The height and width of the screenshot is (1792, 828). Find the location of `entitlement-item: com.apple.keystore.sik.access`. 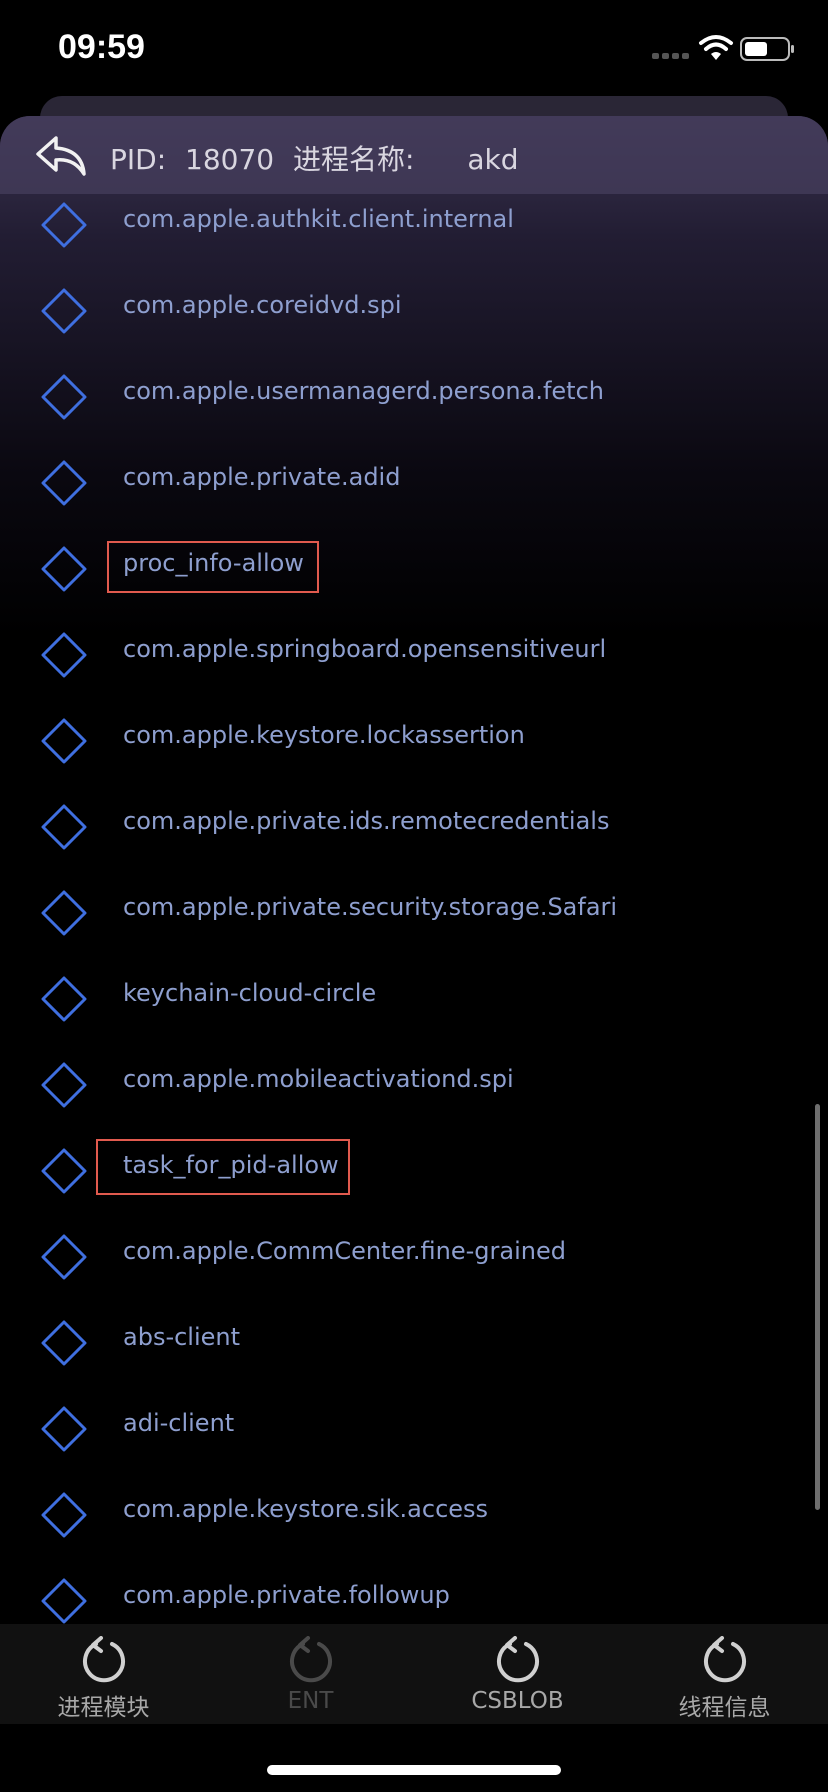

entitlement-item: com.apple.keystore.sik.access is located at coordinates (414, 1511).